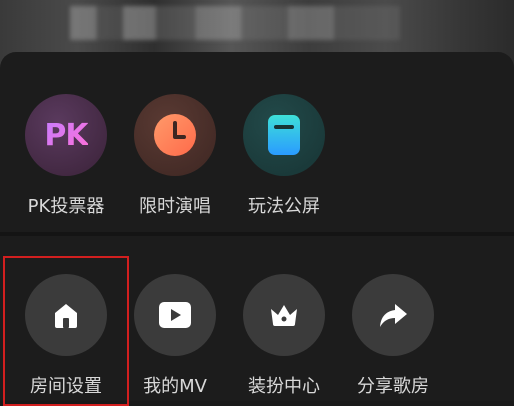  What do you see at coordinates (66, 206) in the screenshot?
I see `pk-voter-label: PK投票器` at bounding box center [66, 206].